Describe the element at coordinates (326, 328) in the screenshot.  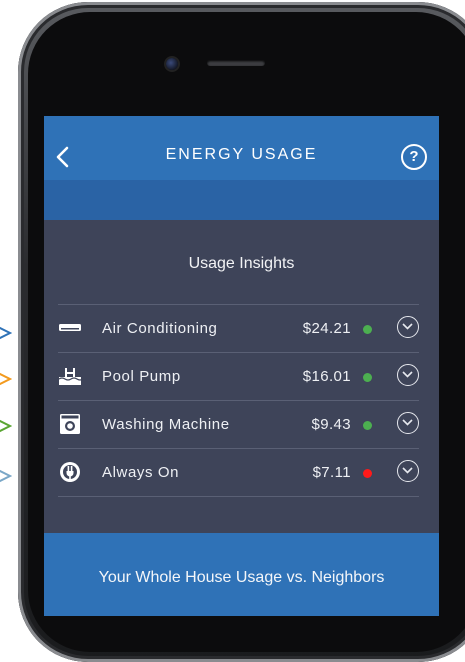
I see `item-amount: $24.21` at that location.